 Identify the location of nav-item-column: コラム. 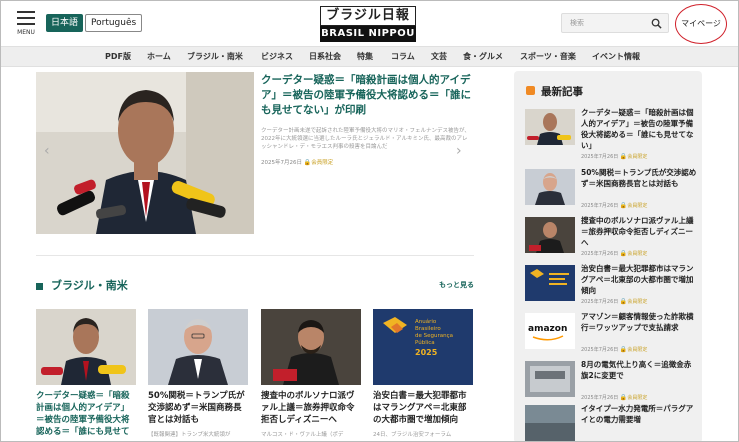
(403, 56).